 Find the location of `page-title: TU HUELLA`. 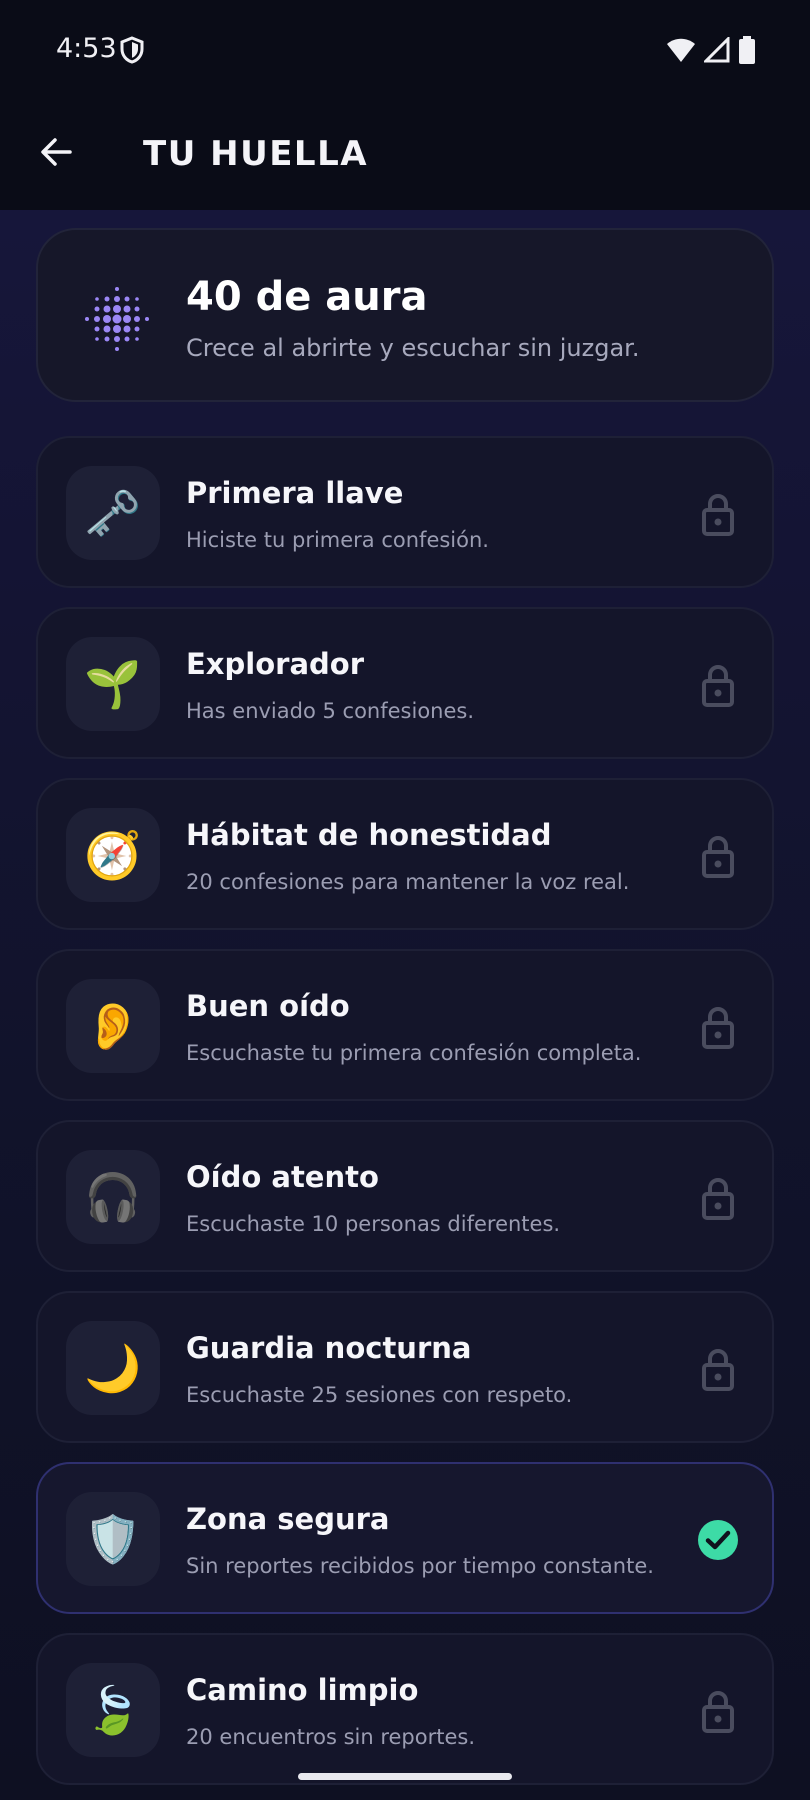

page-title: TU HUELLA is located at coordinates (256, 154).